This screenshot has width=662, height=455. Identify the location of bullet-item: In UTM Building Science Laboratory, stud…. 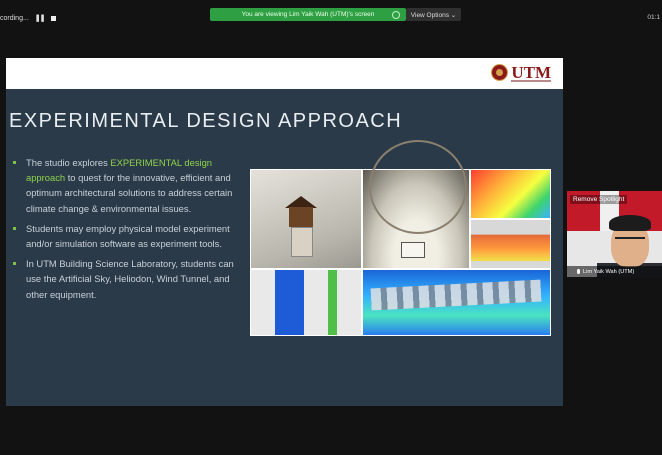
(128, 279).